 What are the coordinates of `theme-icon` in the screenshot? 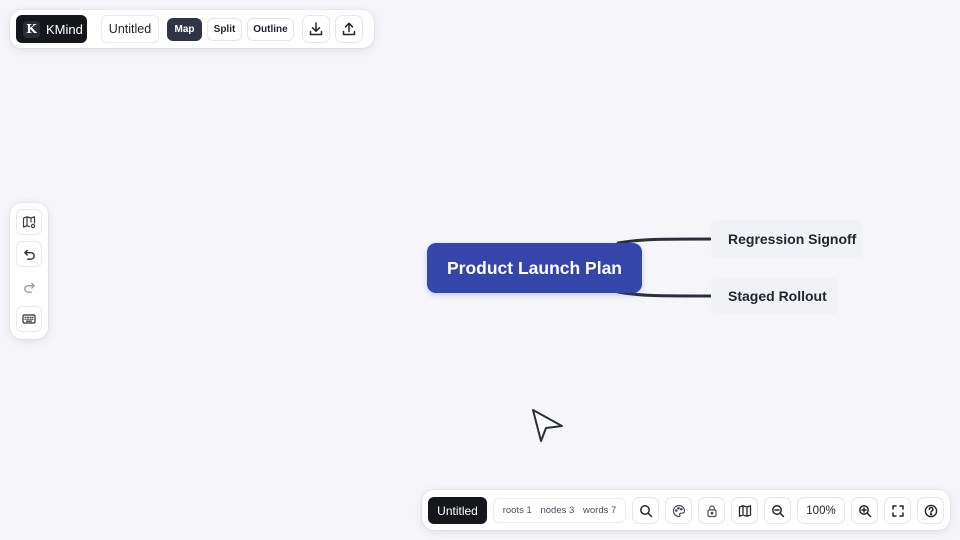 It's located at (678, 510).